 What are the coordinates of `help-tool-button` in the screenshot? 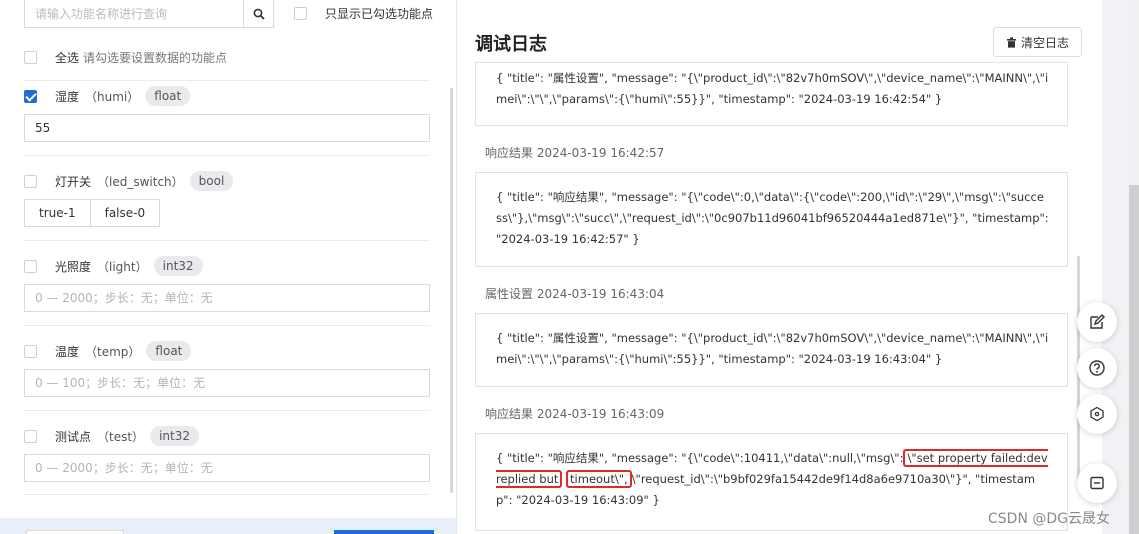 It's located at (1097, 368).